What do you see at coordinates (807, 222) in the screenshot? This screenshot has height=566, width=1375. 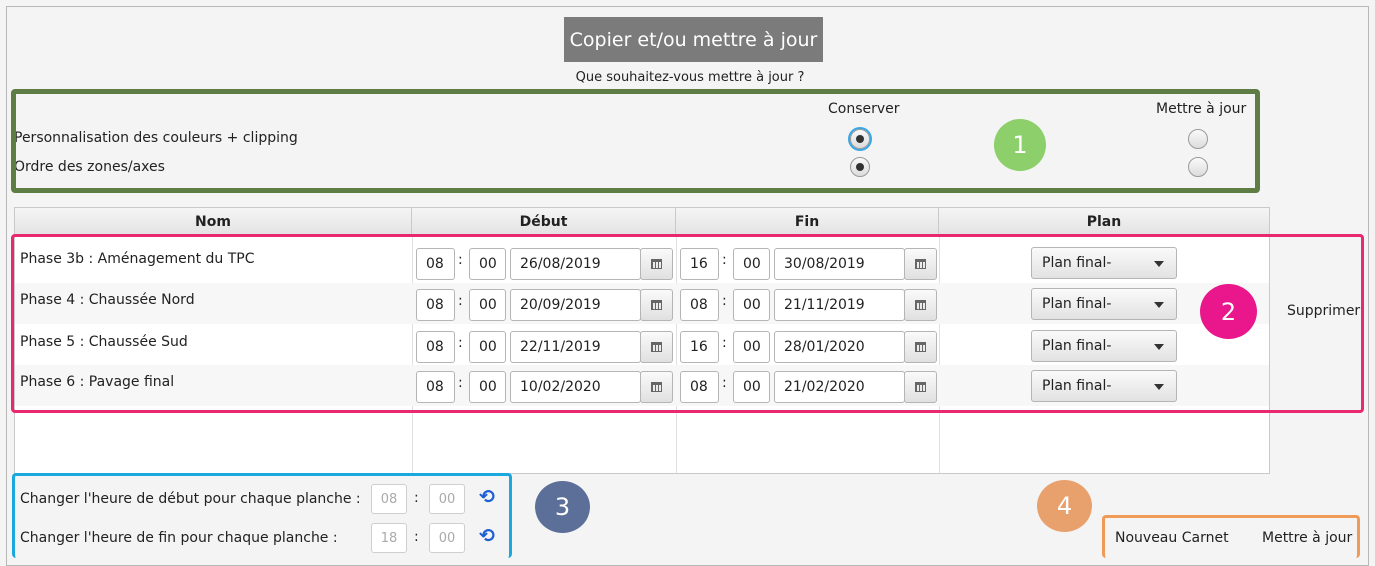 I see `header-fin: Fin` at bounding box center [807, 222].